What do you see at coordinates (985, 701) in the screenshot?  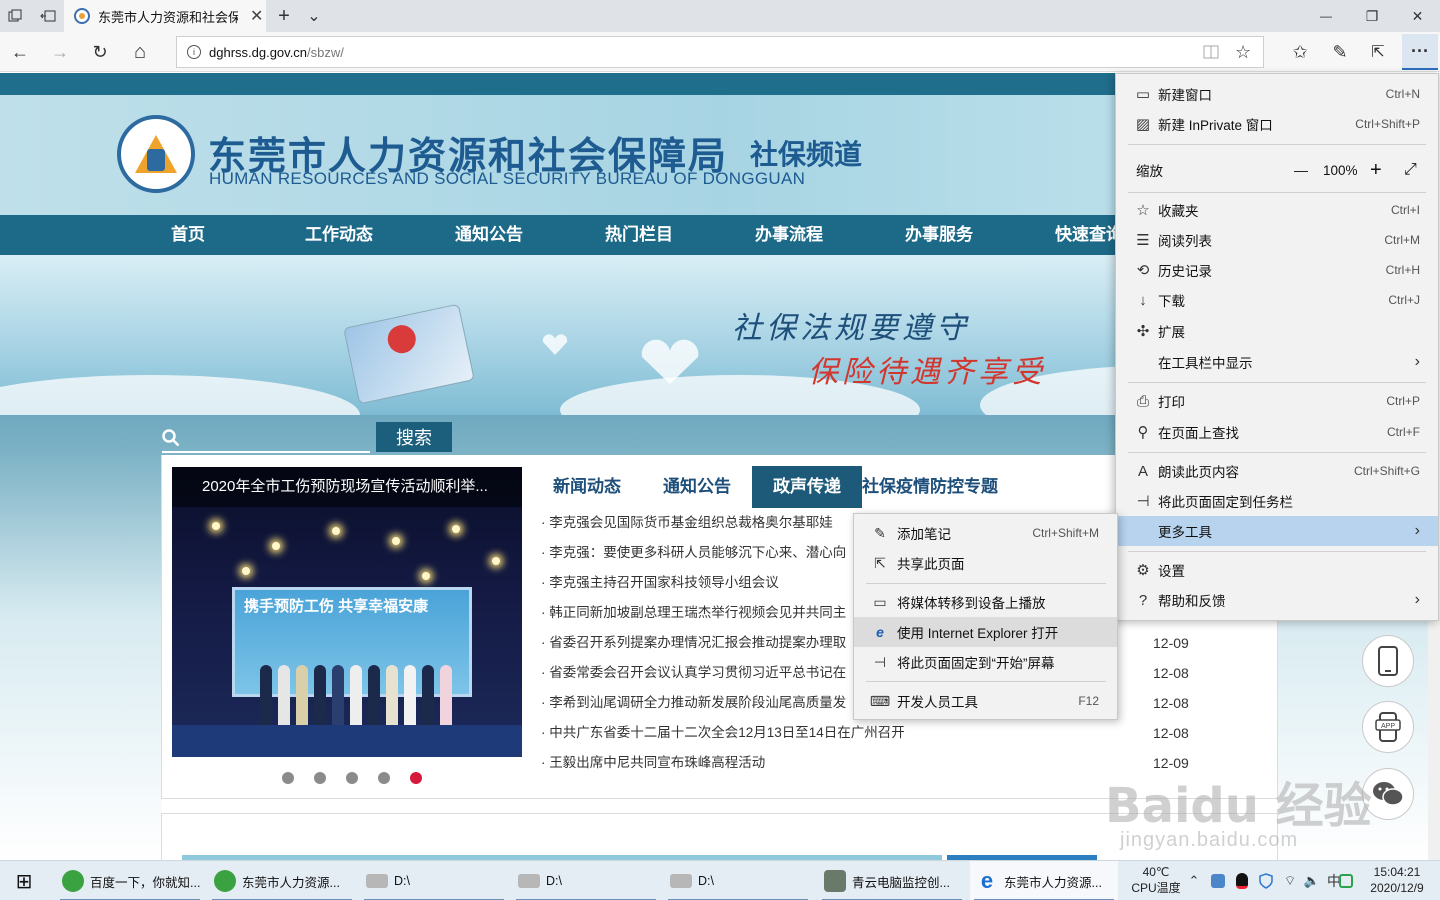 I see `submenu-developer-tools: ⌨ 开发人员工具 F12` at bounding box center [985, 701].